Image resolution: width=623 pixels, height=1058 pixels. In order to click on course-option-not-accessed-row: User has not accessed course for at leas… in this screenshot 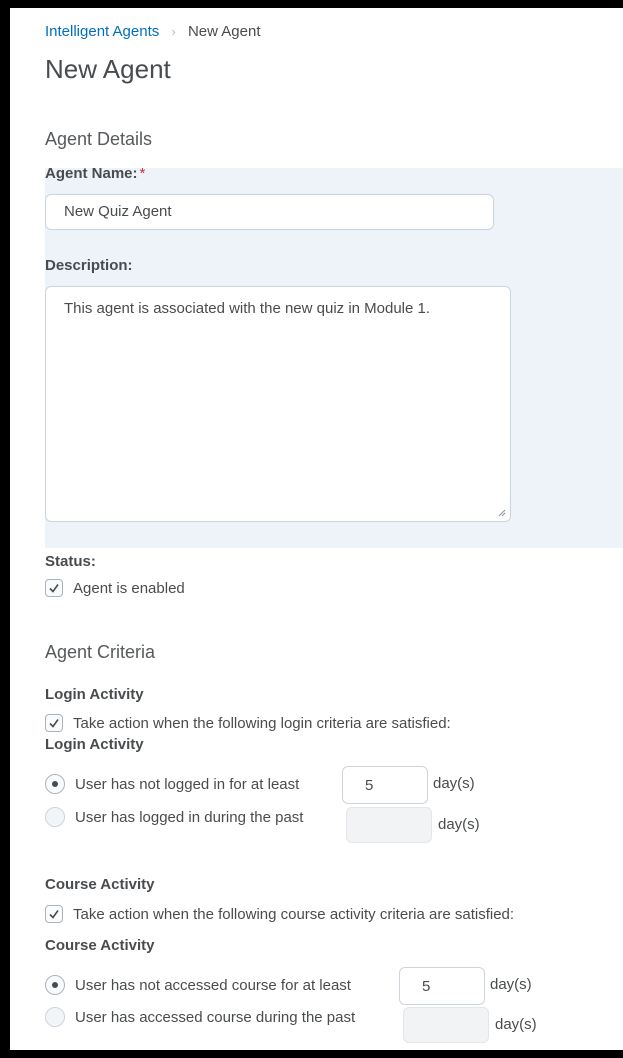, I will do `click(198, 985)`.